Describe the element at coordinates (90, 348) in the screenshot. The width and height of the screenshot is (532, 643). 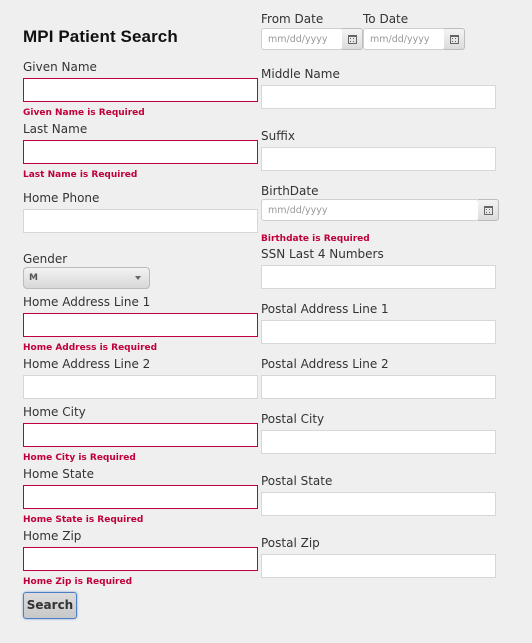
I see `home-address-1-error: Home Address is Required` at that location.